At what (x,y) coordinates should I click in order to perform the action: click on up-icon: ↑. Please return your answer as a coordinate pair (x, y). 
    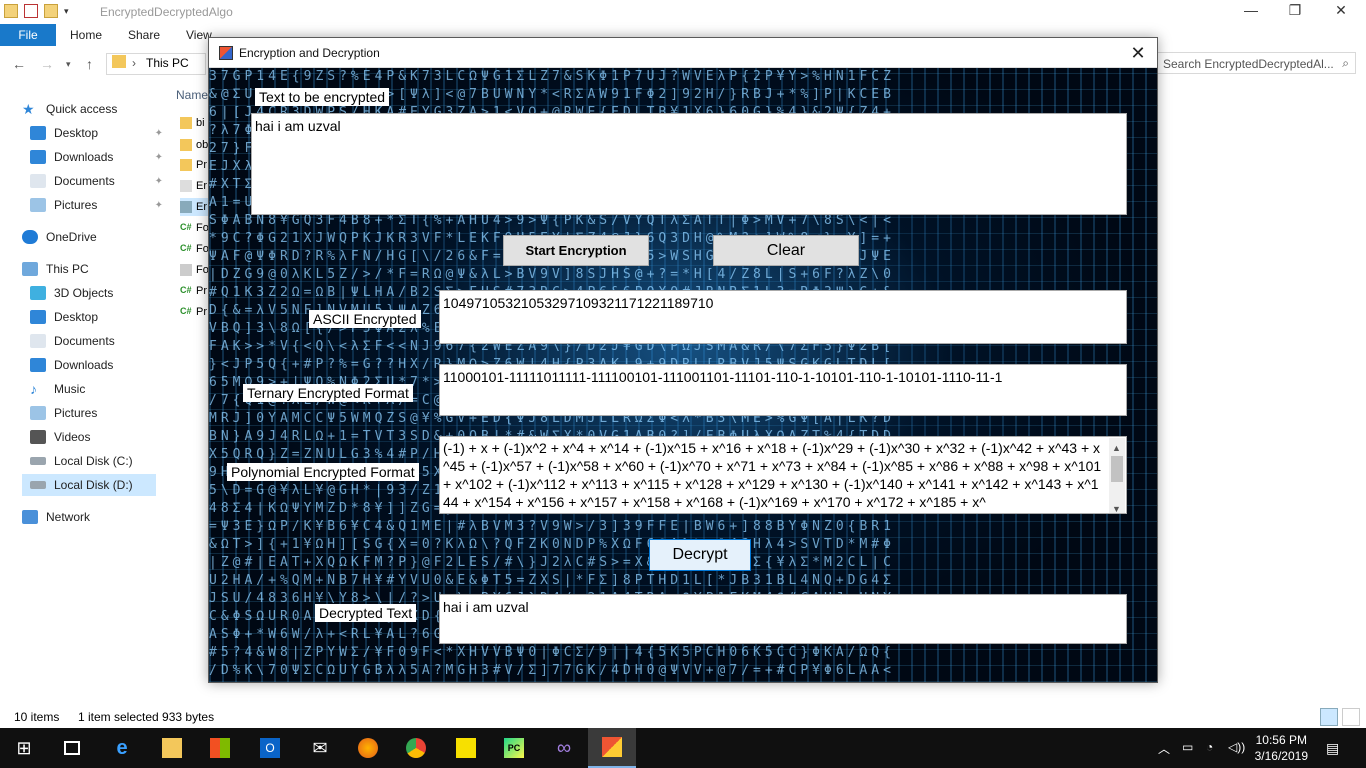
    Looking at the image, I should click on (89, 64).